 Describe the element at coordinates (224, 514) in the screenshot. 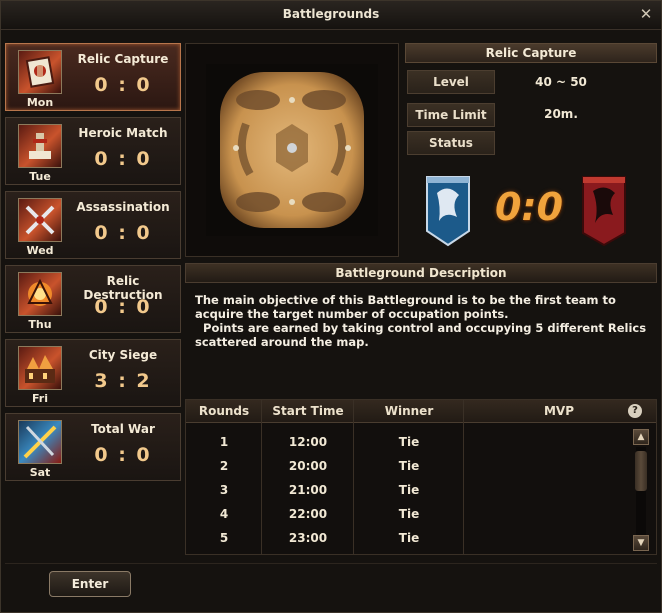

I see `round-number: 4` at that location.